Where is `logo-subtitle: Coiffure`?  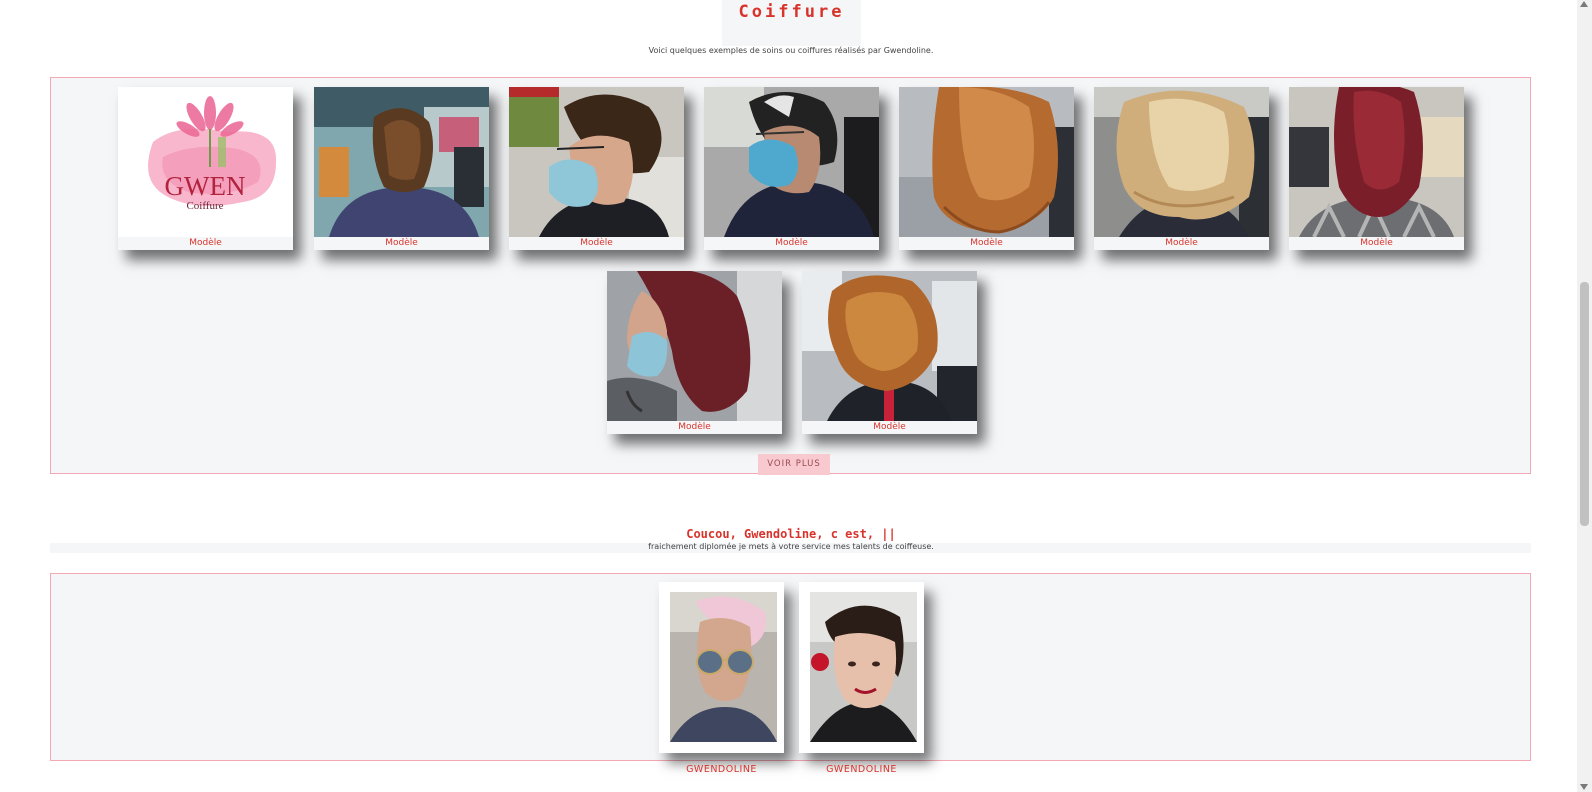 logo-subtitle: Coiffure is located at coordinates (204, 206).